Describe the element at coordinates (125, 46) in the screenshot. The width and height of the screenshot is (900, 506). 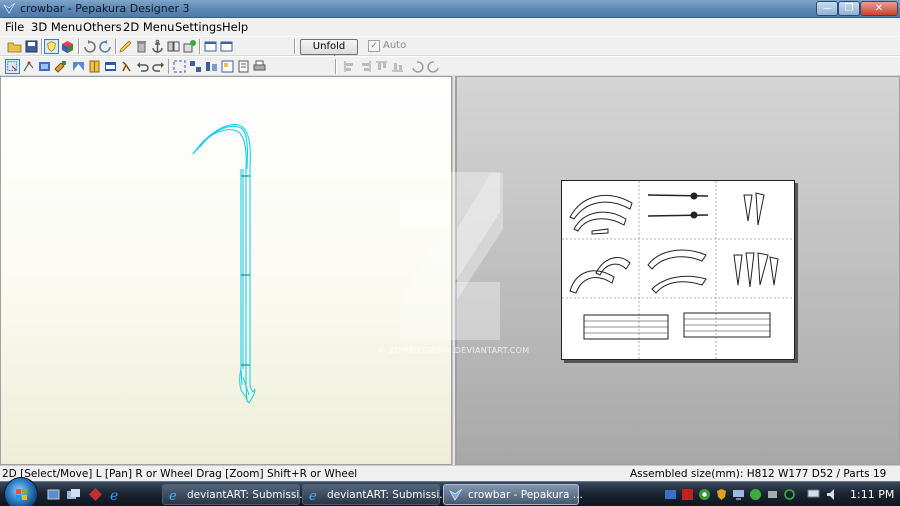
I see `pencil-icon` at that location.